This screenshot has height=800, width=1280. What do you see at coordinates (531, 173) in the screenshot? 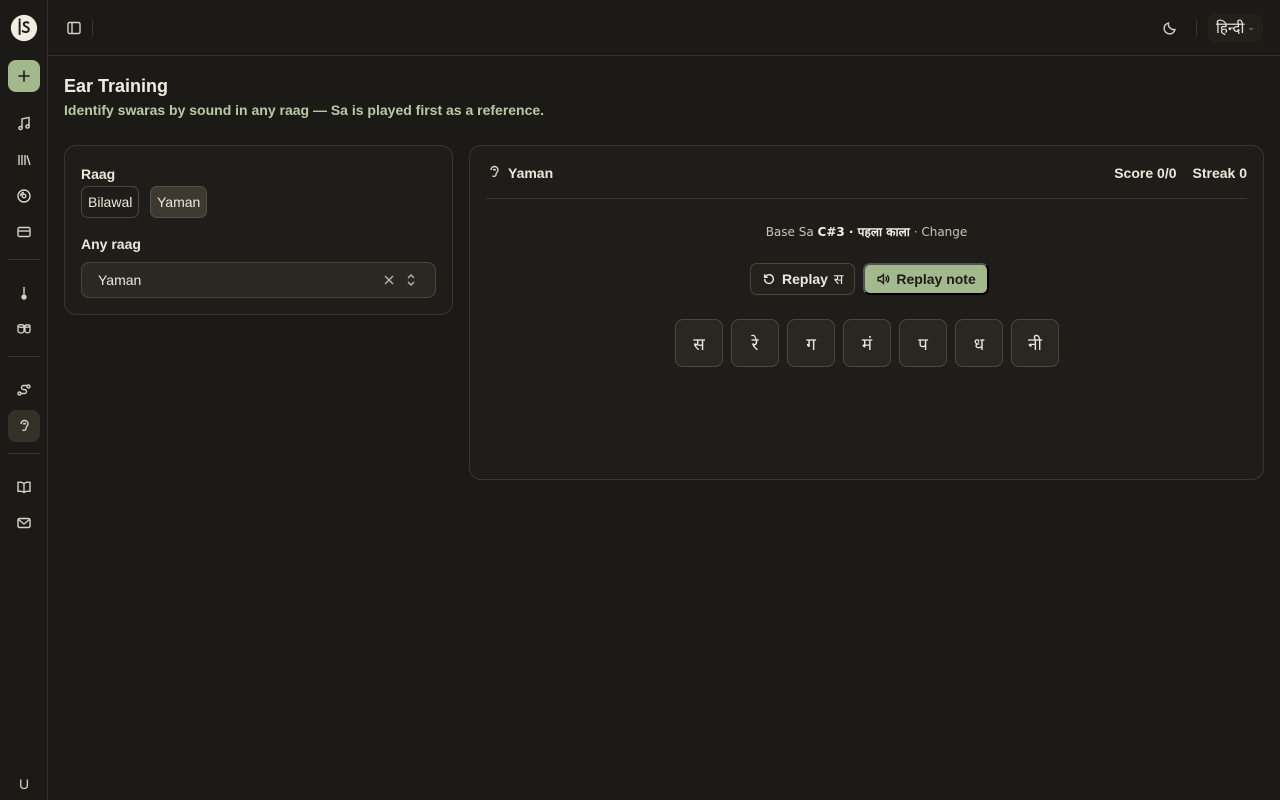
I see `trainer-raag-name: Yaman` at bounding box center [531, 173].